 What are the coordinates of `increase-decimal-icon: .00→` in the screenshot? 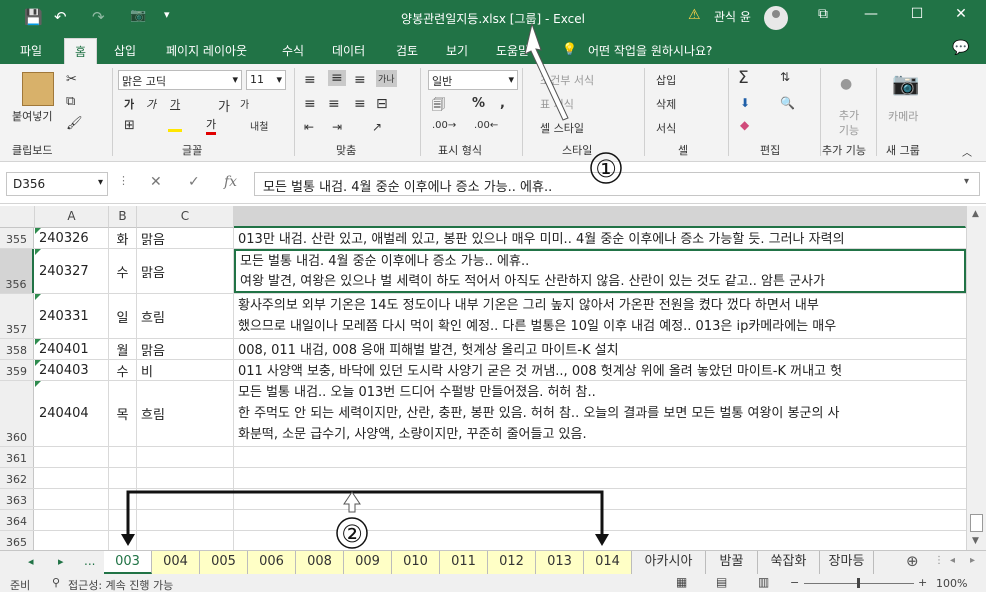 It's located at (444, 125).